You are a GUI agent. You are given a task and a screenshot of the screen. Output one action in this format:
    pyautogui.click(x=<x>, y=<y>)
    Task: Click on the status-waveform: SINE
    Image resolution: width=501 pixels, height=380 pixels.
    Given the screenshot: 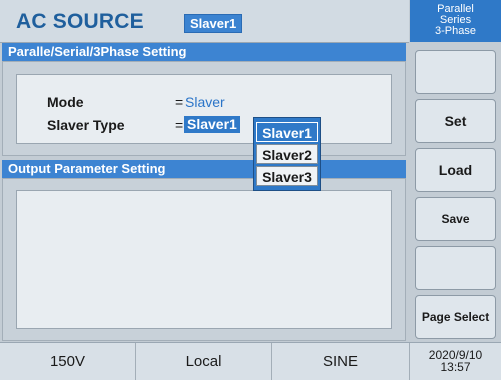 What is the action you would take?
    pyautogui.click(x=341, y=361)
    